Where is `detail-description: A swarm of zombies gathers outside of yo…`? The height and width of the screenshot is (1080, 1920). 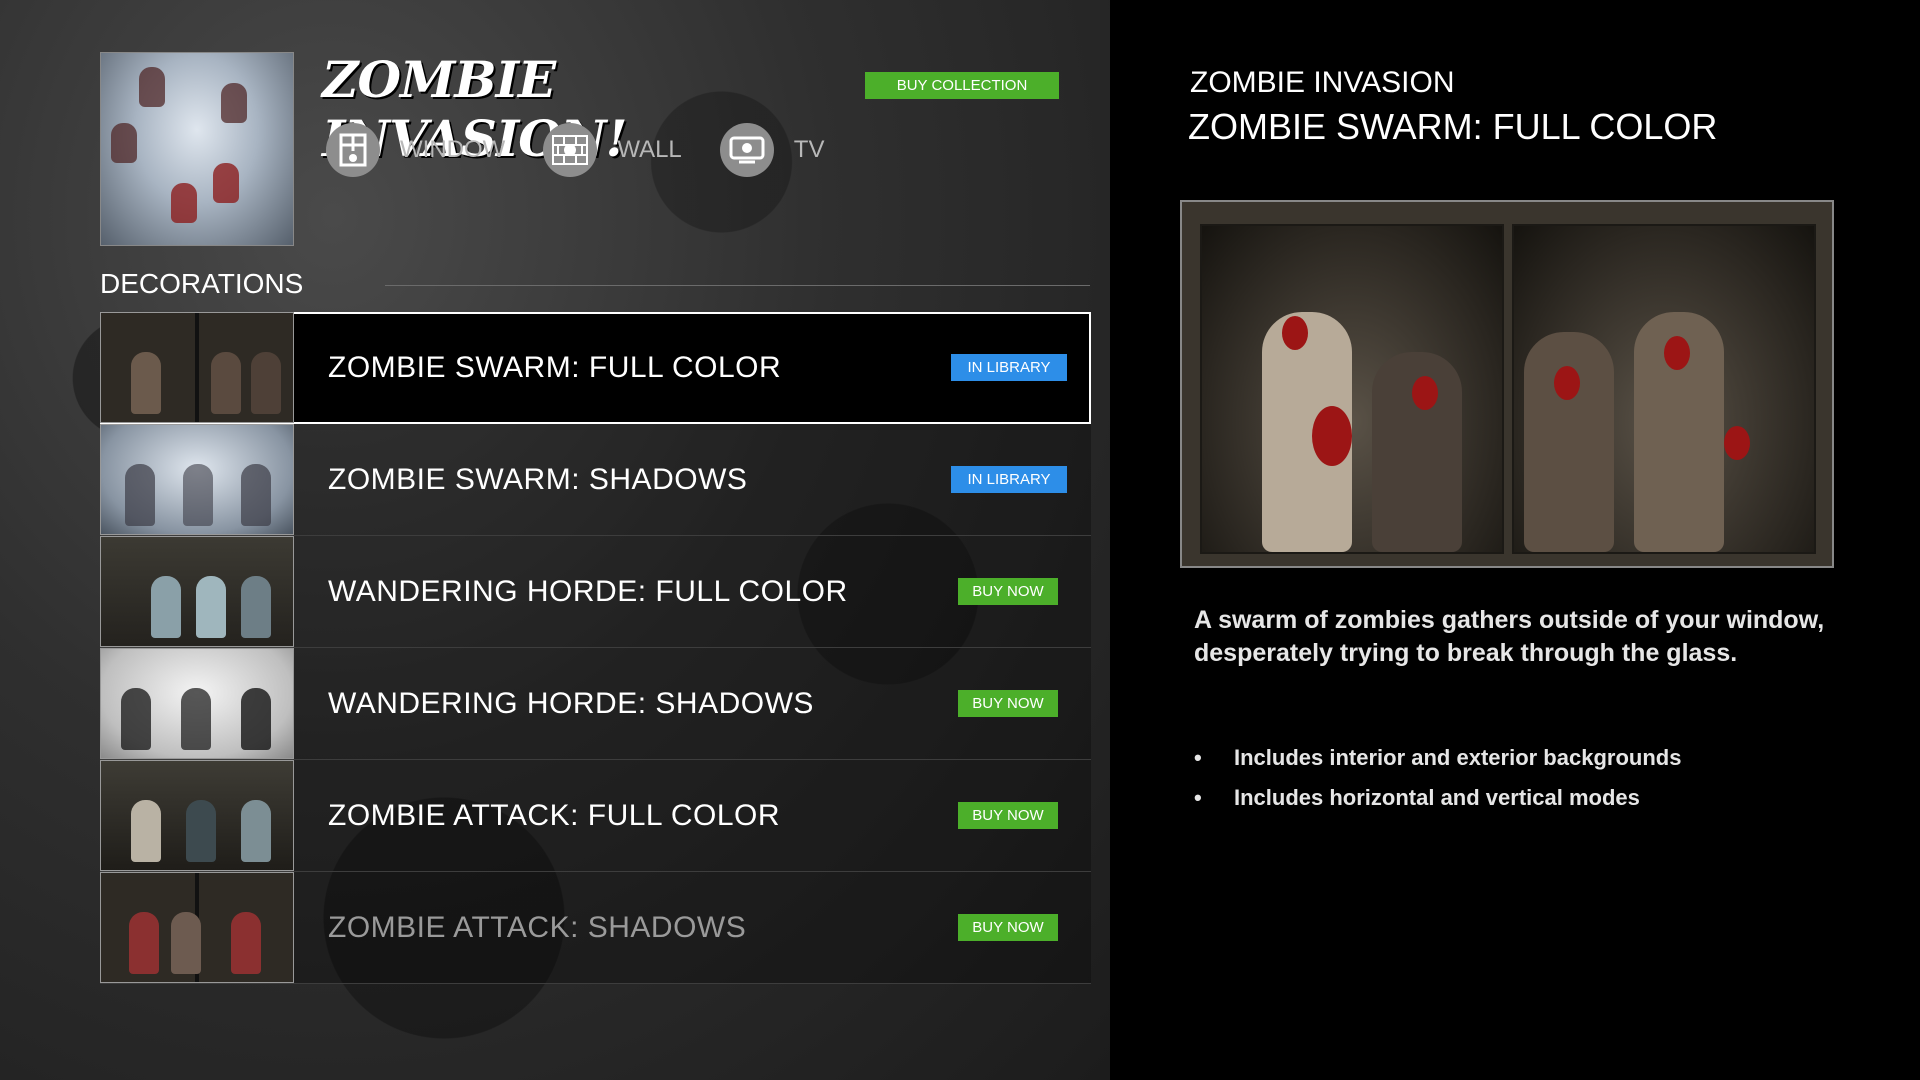
detail-description: A swarm of zombies gathers outside of yo… is located at coordinates (1509, 636).